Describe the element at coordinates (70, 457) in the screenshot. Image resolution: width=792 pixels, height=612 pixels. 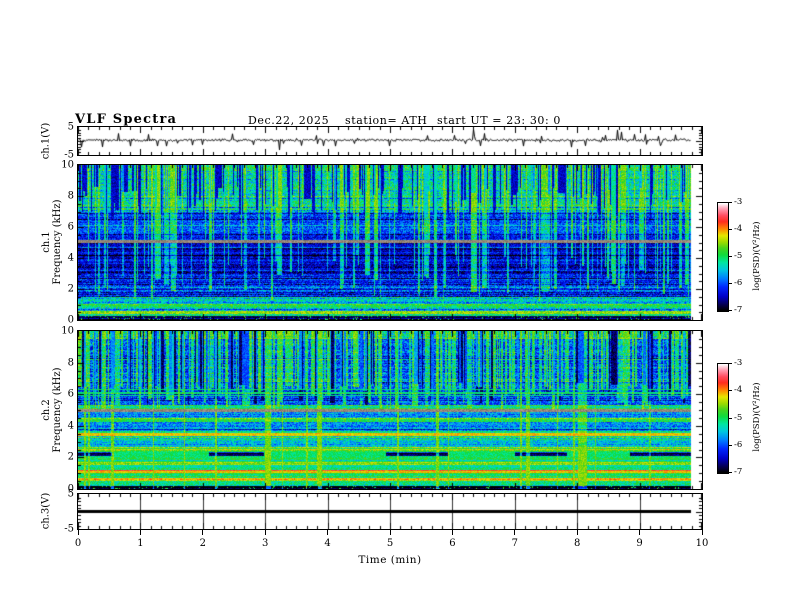
I see `ch2-spec-ytick: 2` at that location.